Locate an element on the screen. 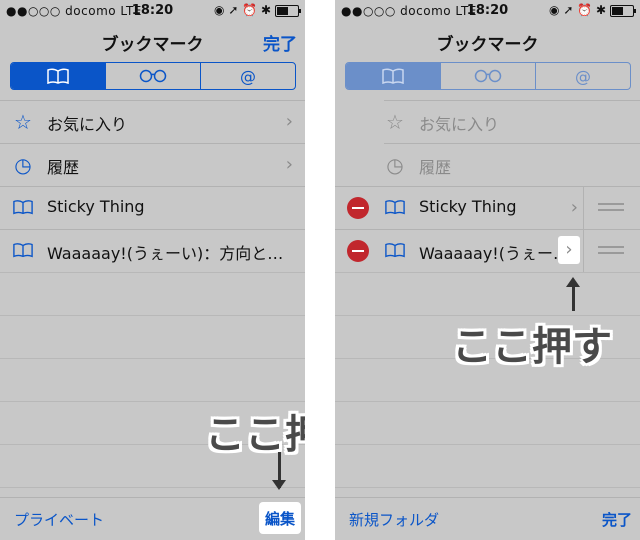 Image resolution: width=640 pixels, height=540 pixels. list-item-favorites: ☆ お気に入り › is located at coordinates (152, 121).